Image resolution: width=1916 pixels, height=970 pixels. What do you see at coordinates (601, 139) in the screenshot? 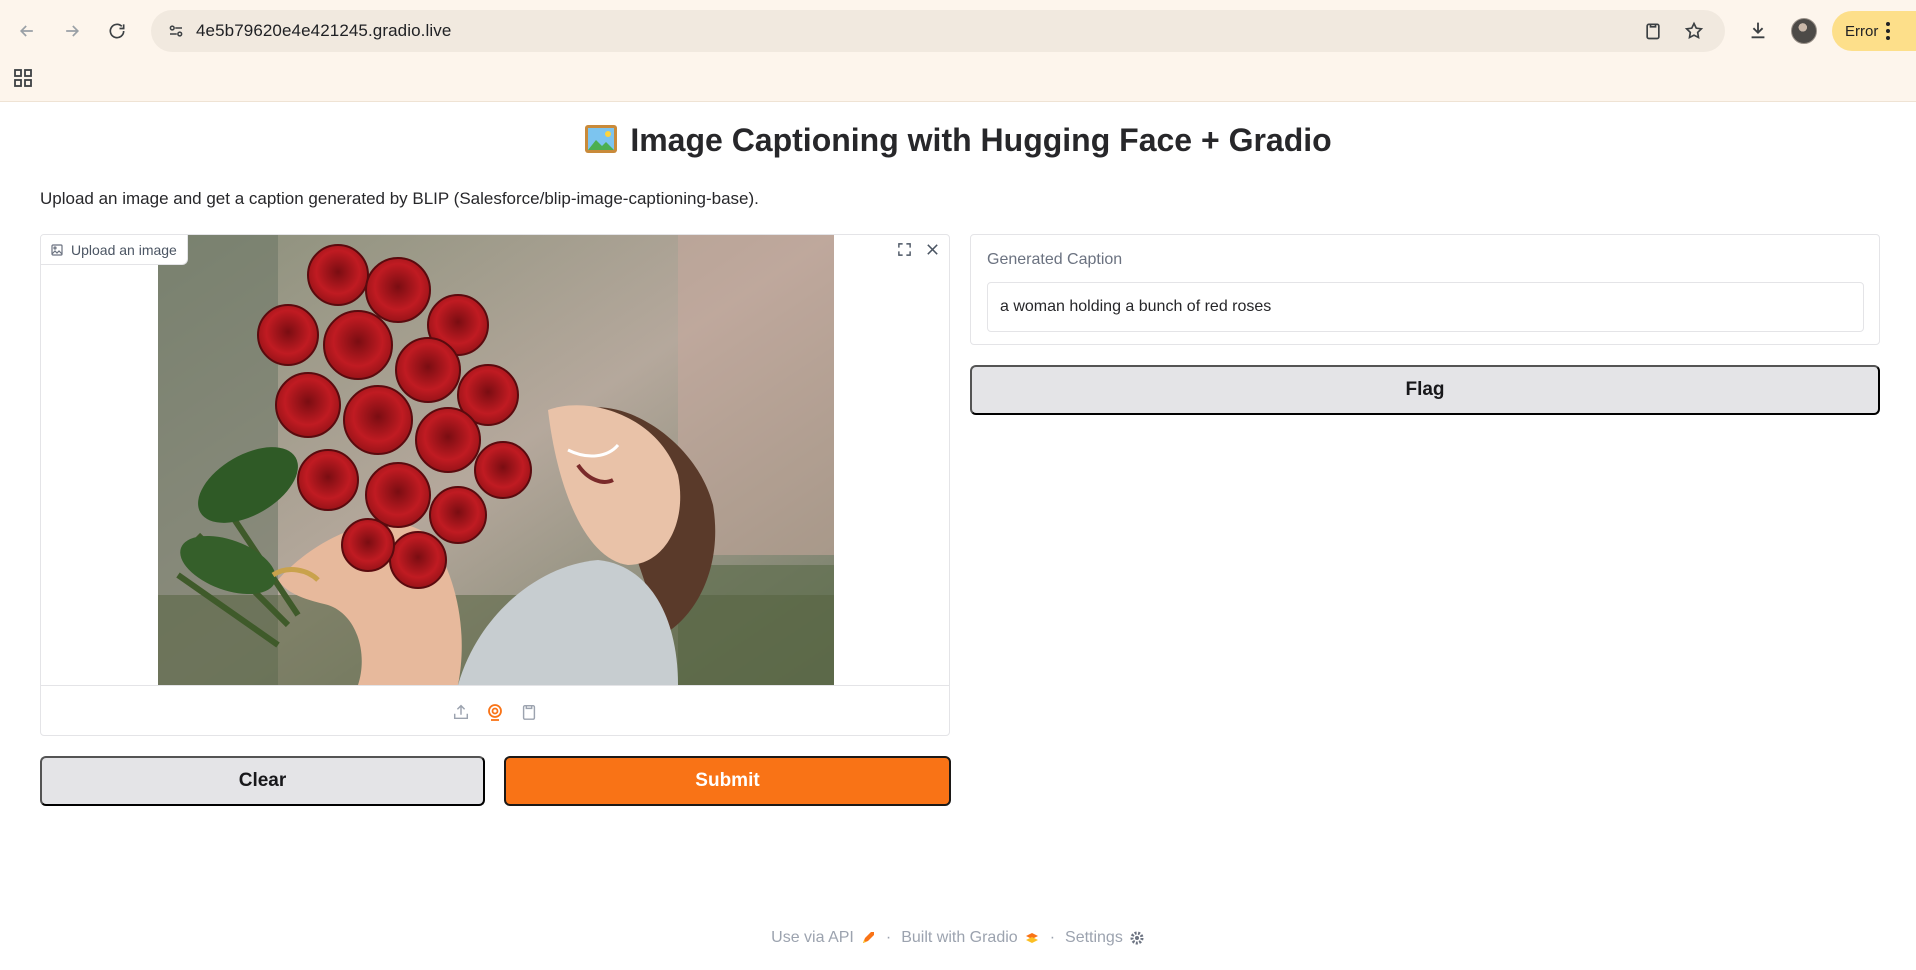
I see `framed-picture-icon` at bounding box center [601, 139].